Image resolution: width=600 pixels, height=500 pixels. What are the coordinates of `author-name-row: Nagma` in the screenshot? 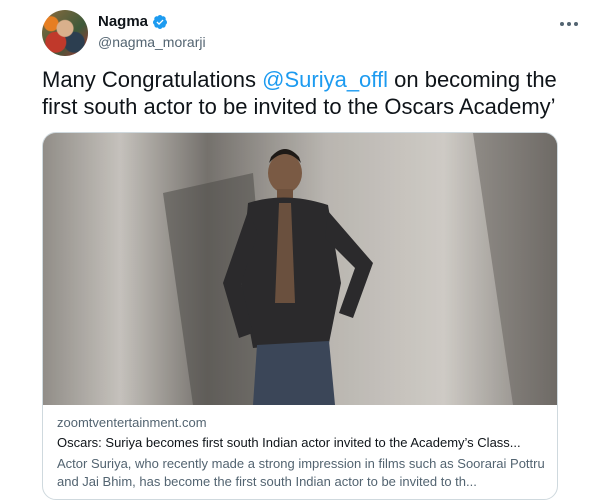 It's located at (133, 21).